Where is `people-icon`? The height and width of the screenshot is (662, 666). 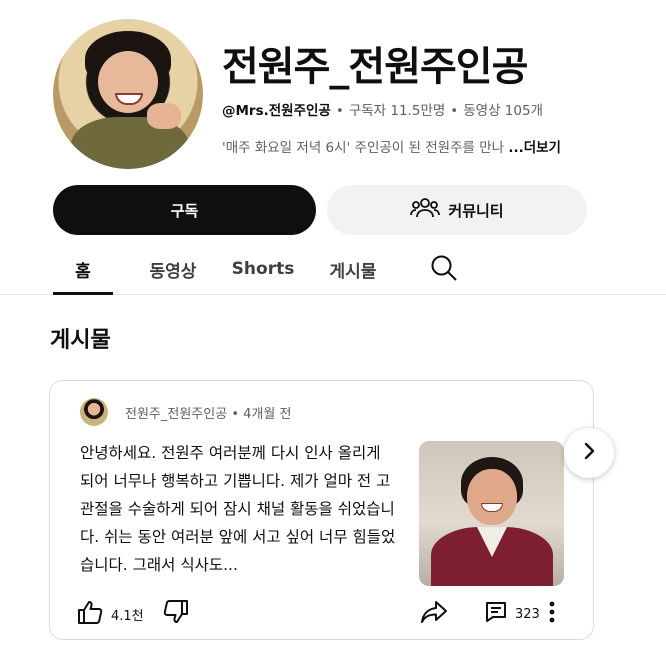
people-icon is located at coordinates (425, 210).